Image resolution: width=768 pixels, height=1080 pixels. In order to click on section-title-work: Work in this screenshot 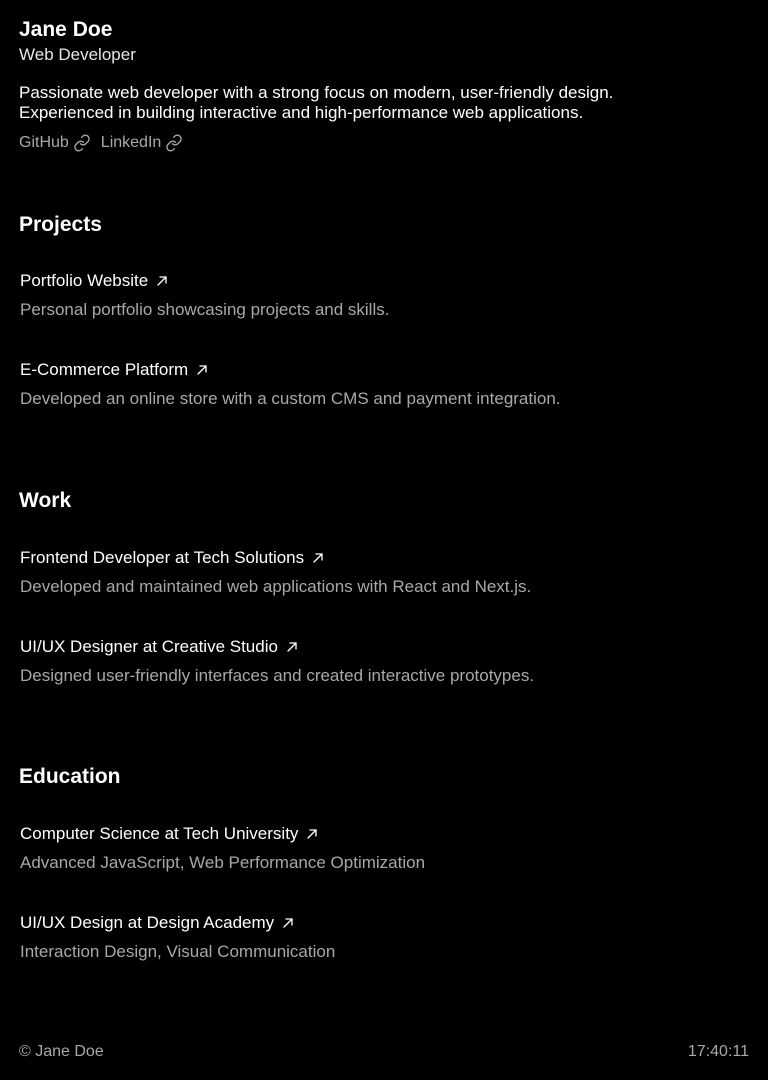, I will do `click(45, 500)`.